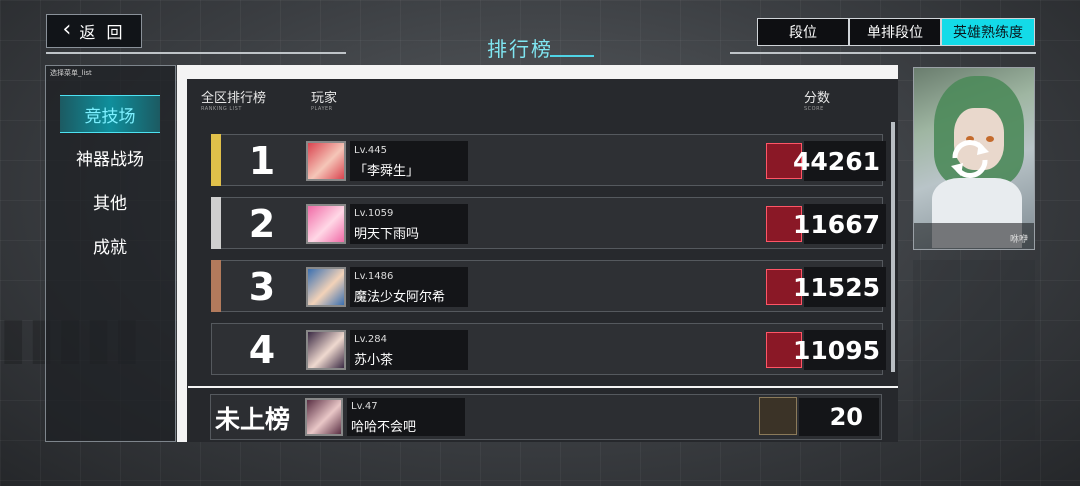  What do you see at coordinates (520, 49) in the screenshot?
I see `page-title: 排行榜` at bounding box center [520, 49].